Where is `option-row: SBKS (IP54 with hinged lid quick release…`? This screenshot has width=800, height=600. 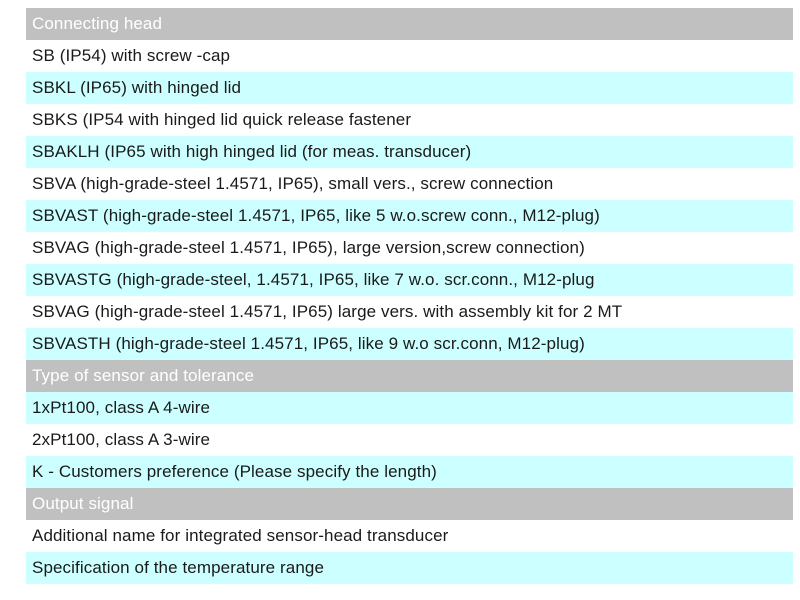 option-row: SBKS (IP54 with hinged lid quick release… is located at coordinates (409, 120).